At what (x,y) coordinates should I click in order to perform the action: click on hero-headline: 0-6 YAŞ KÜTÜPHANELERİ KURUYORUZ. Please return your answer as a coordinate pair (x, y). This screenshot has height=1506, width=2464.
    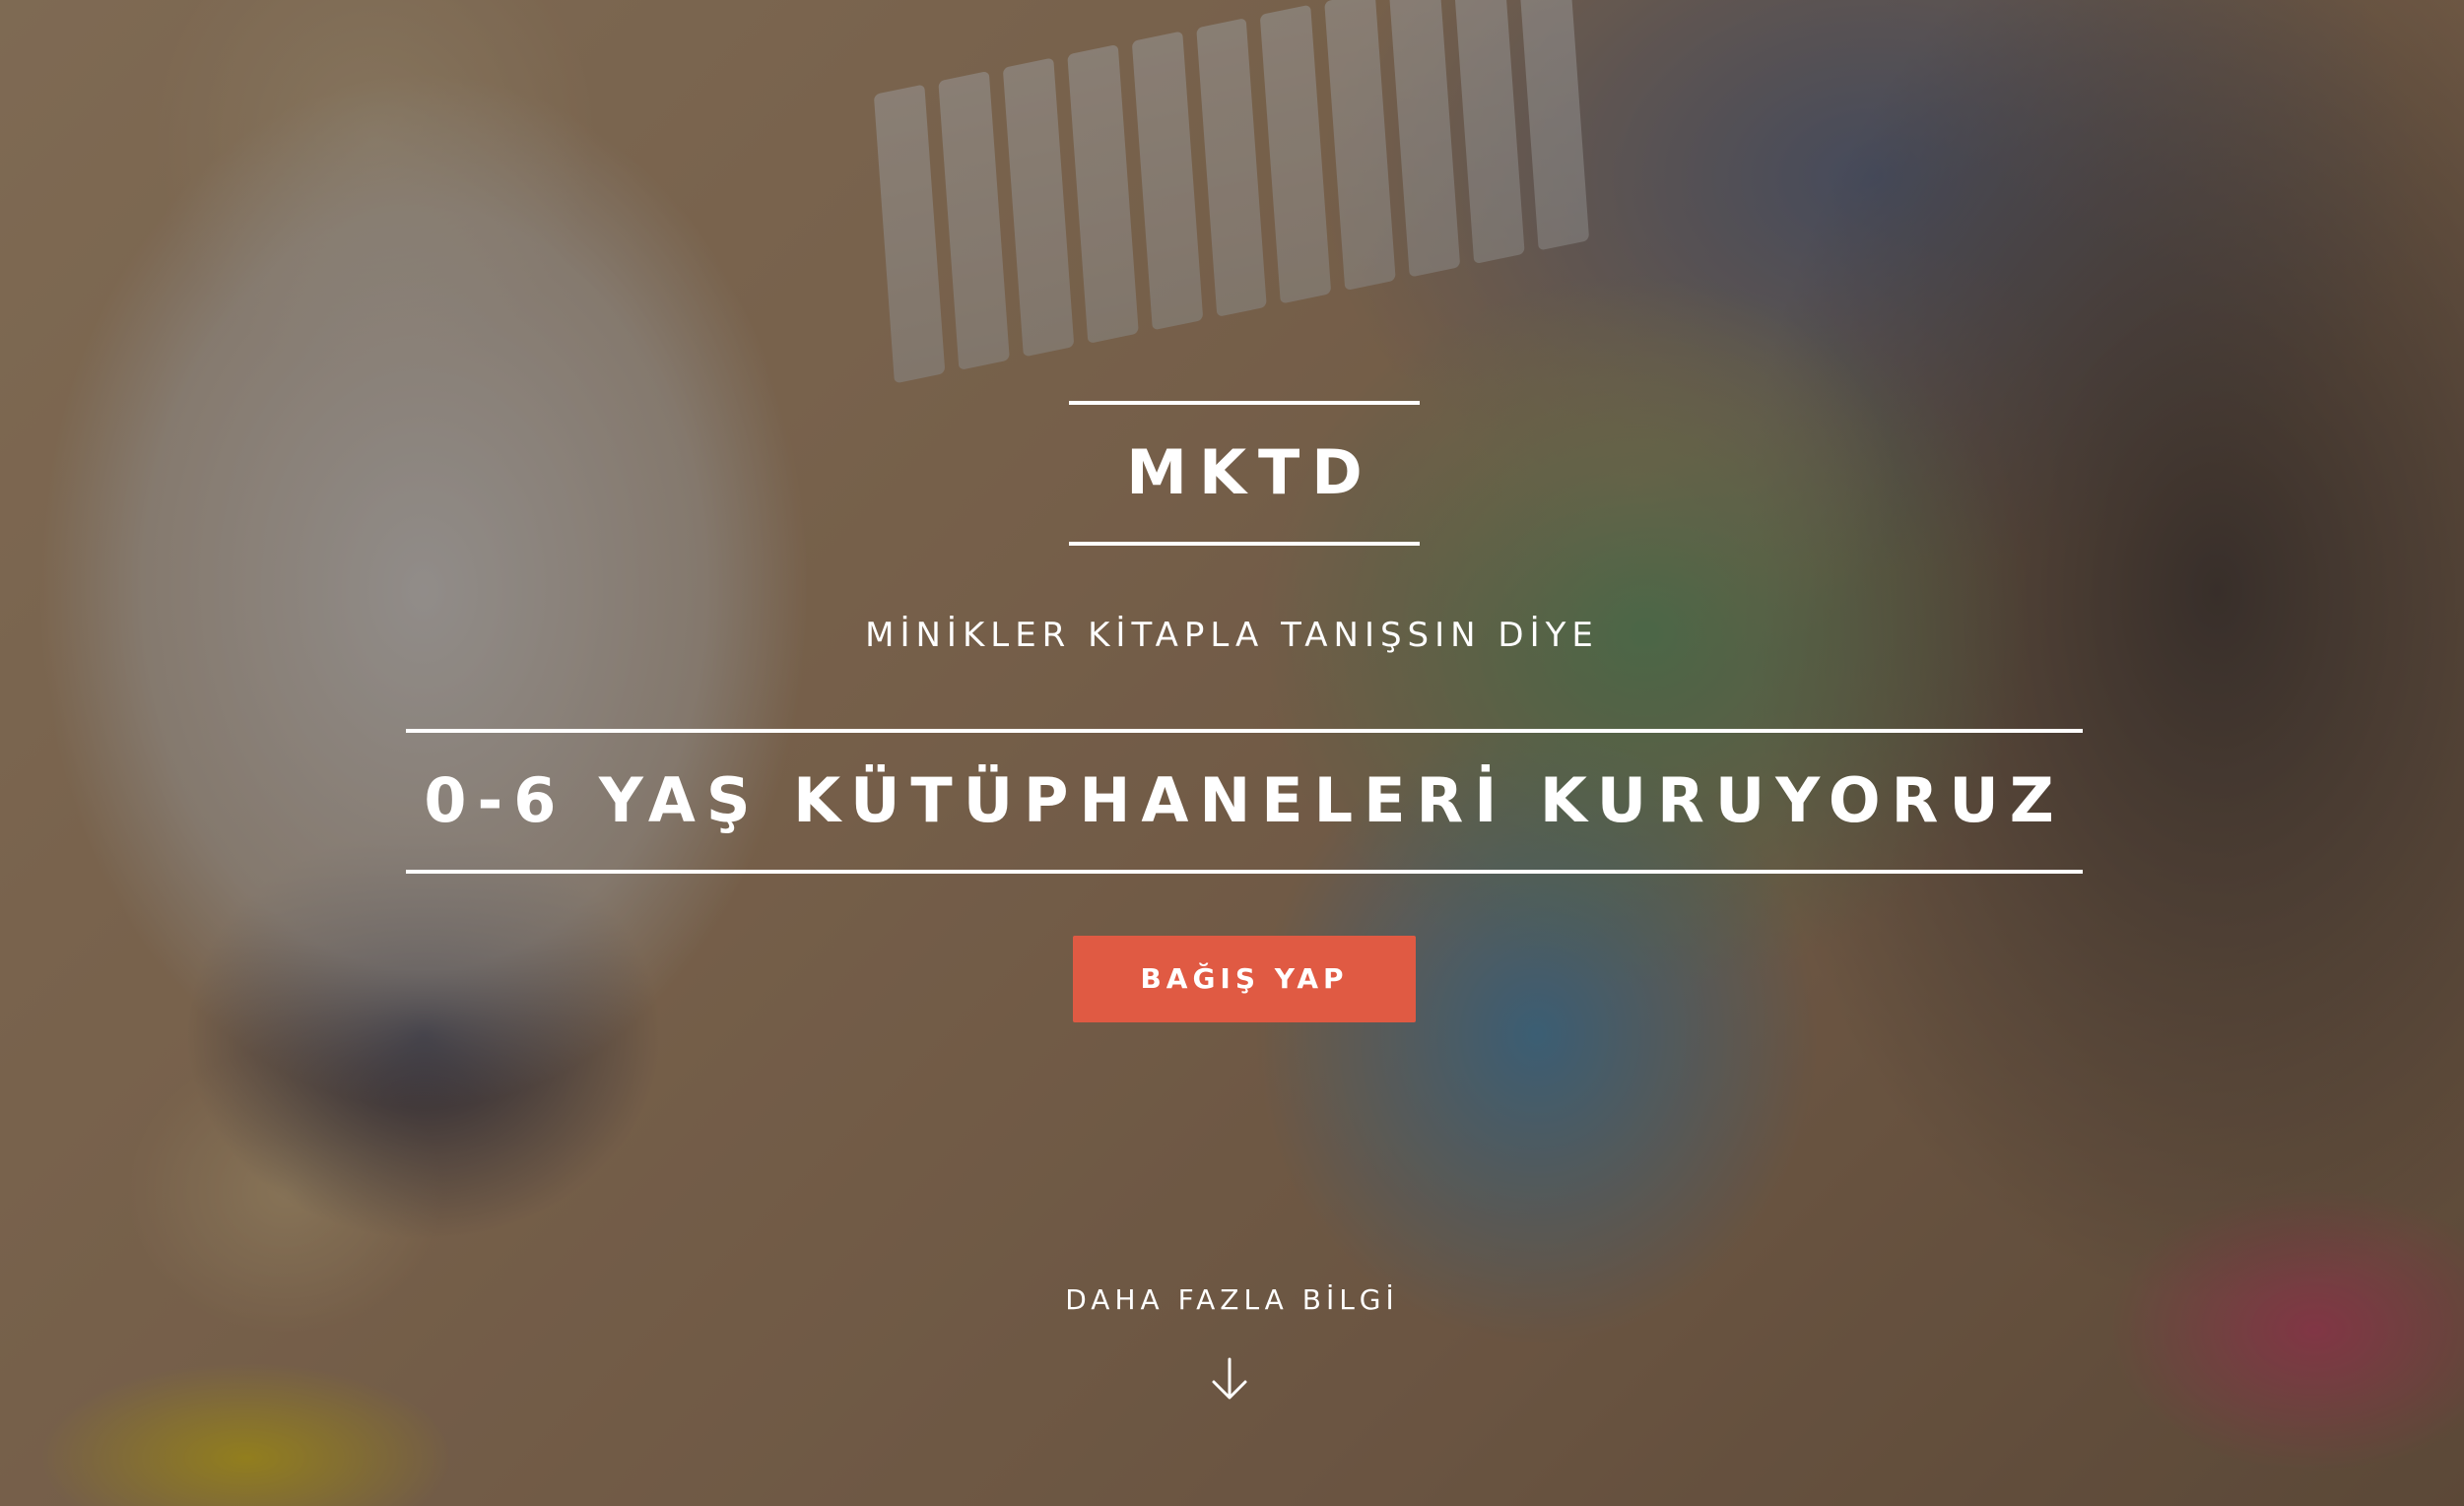
    Looking at the image, I should click on (1244, 800).